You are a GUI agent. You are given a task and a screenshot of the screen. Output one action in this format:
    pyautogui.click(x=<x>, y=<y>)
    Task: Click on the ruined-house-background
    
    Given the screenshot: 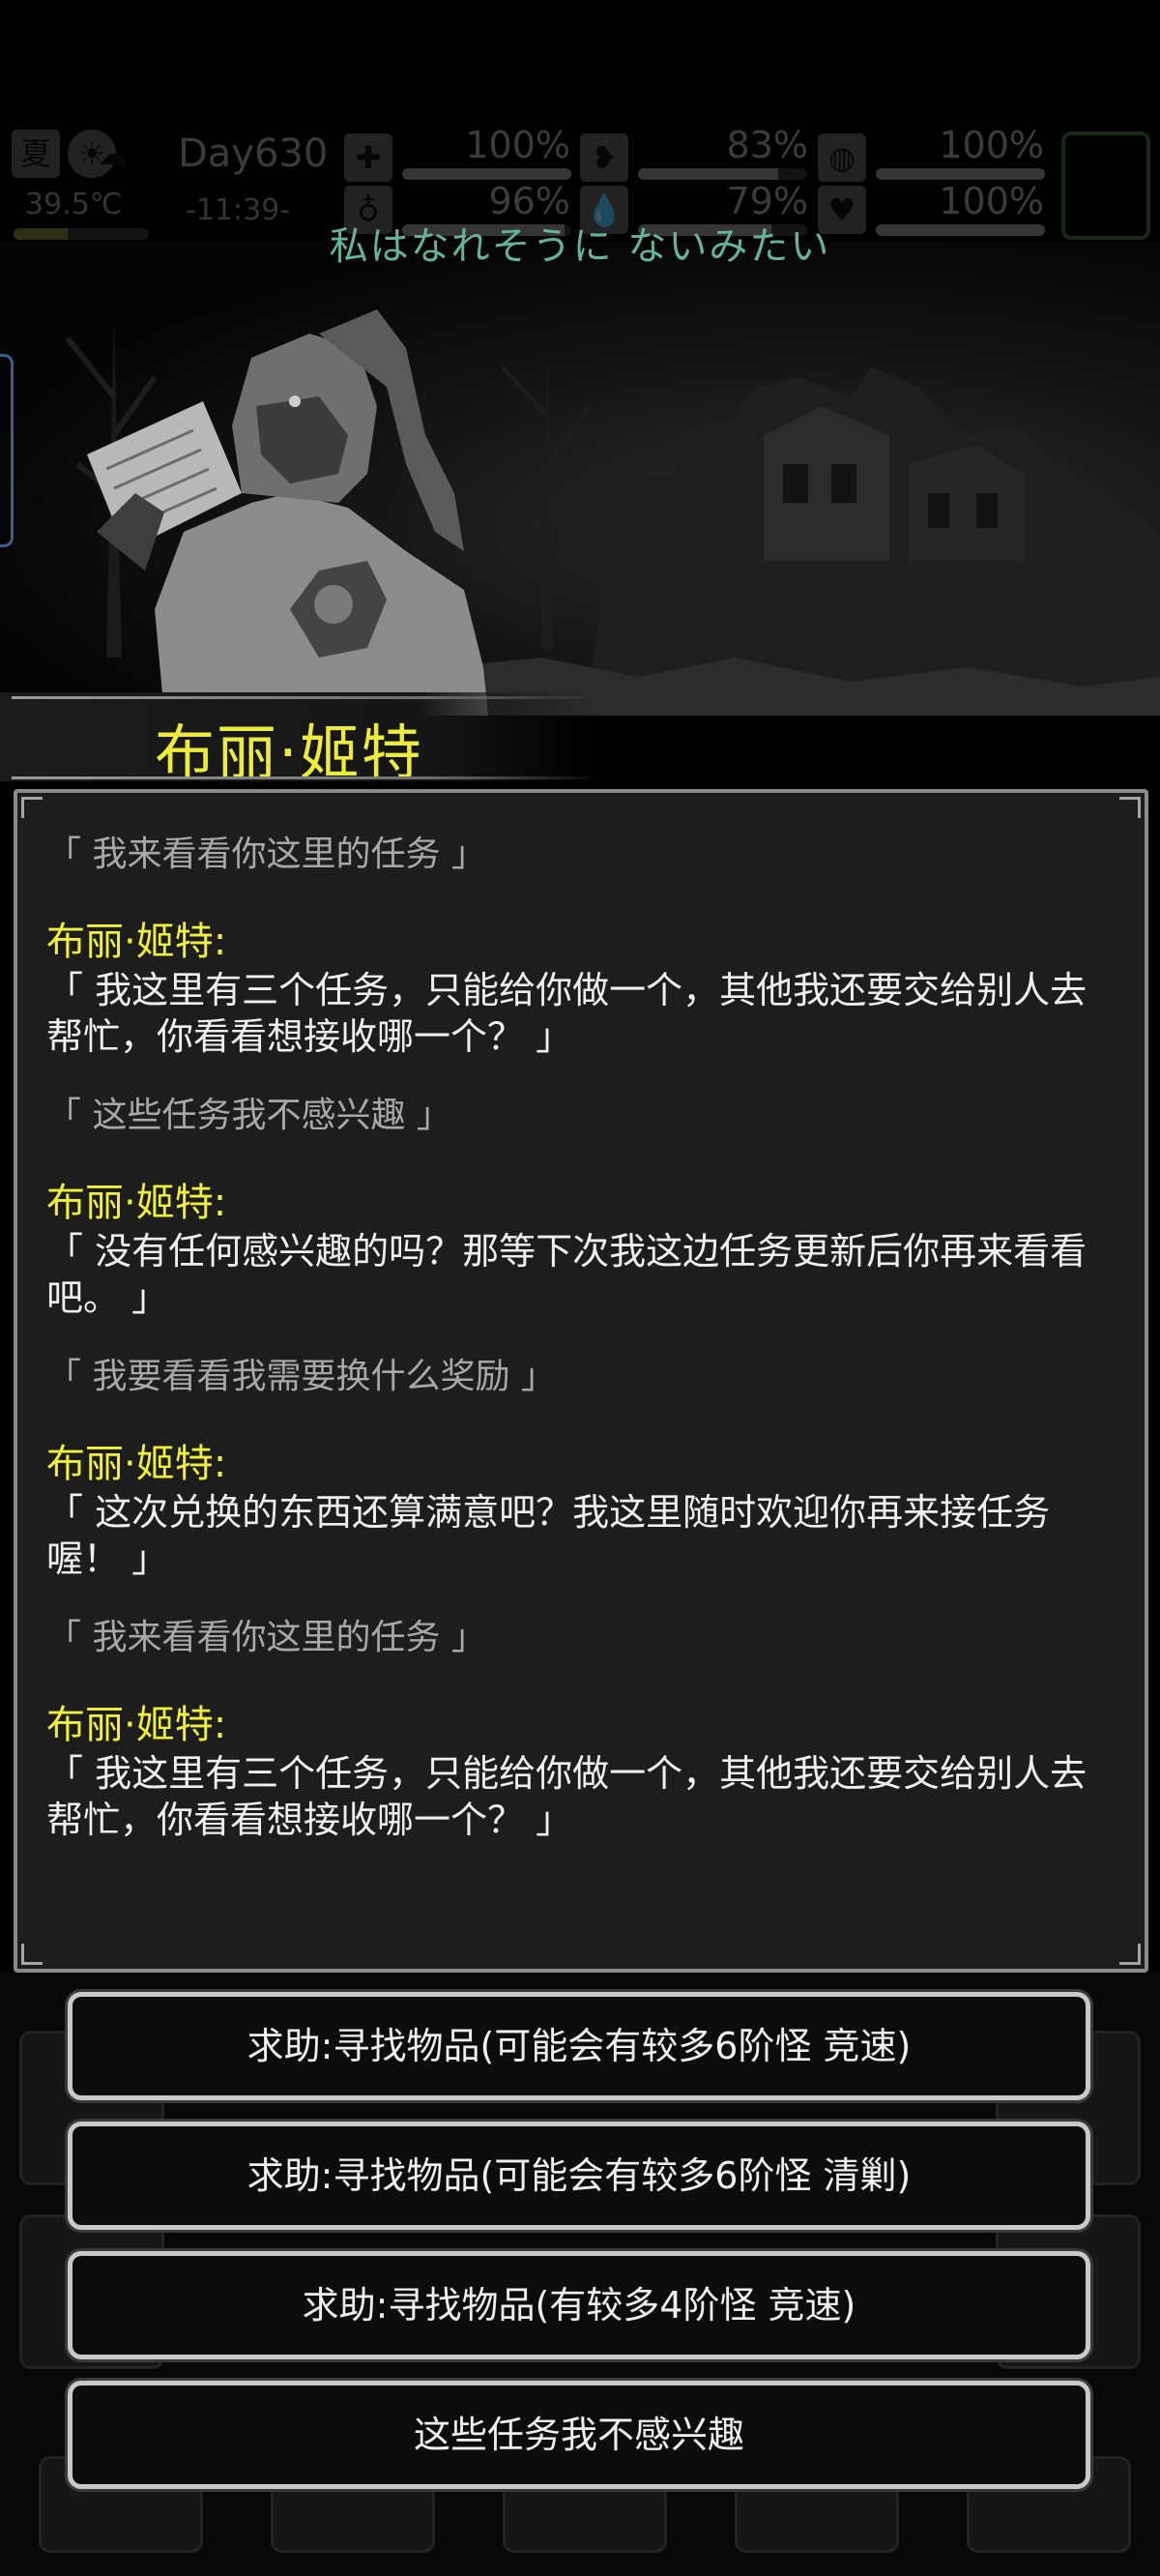 What is the action you would take?
    pyautogui.click(x=612, y=512)
    